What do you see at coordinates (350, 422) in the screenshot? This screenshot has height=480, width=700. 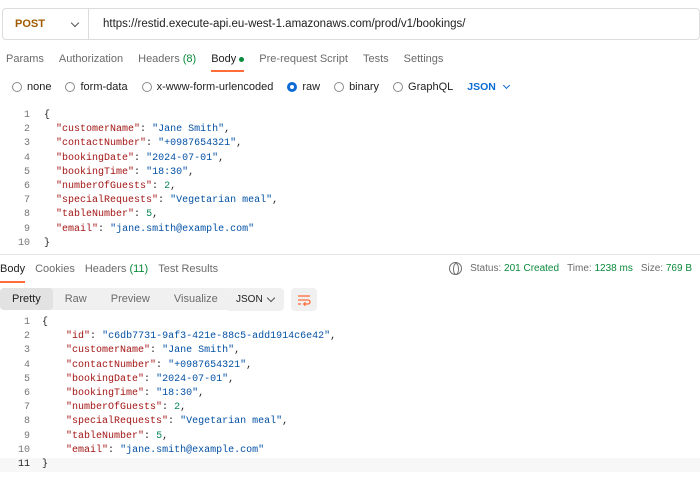 I see `code-line: 8 "specialRequests": "Vegetarian meal",` at bounding box center [350, 422].